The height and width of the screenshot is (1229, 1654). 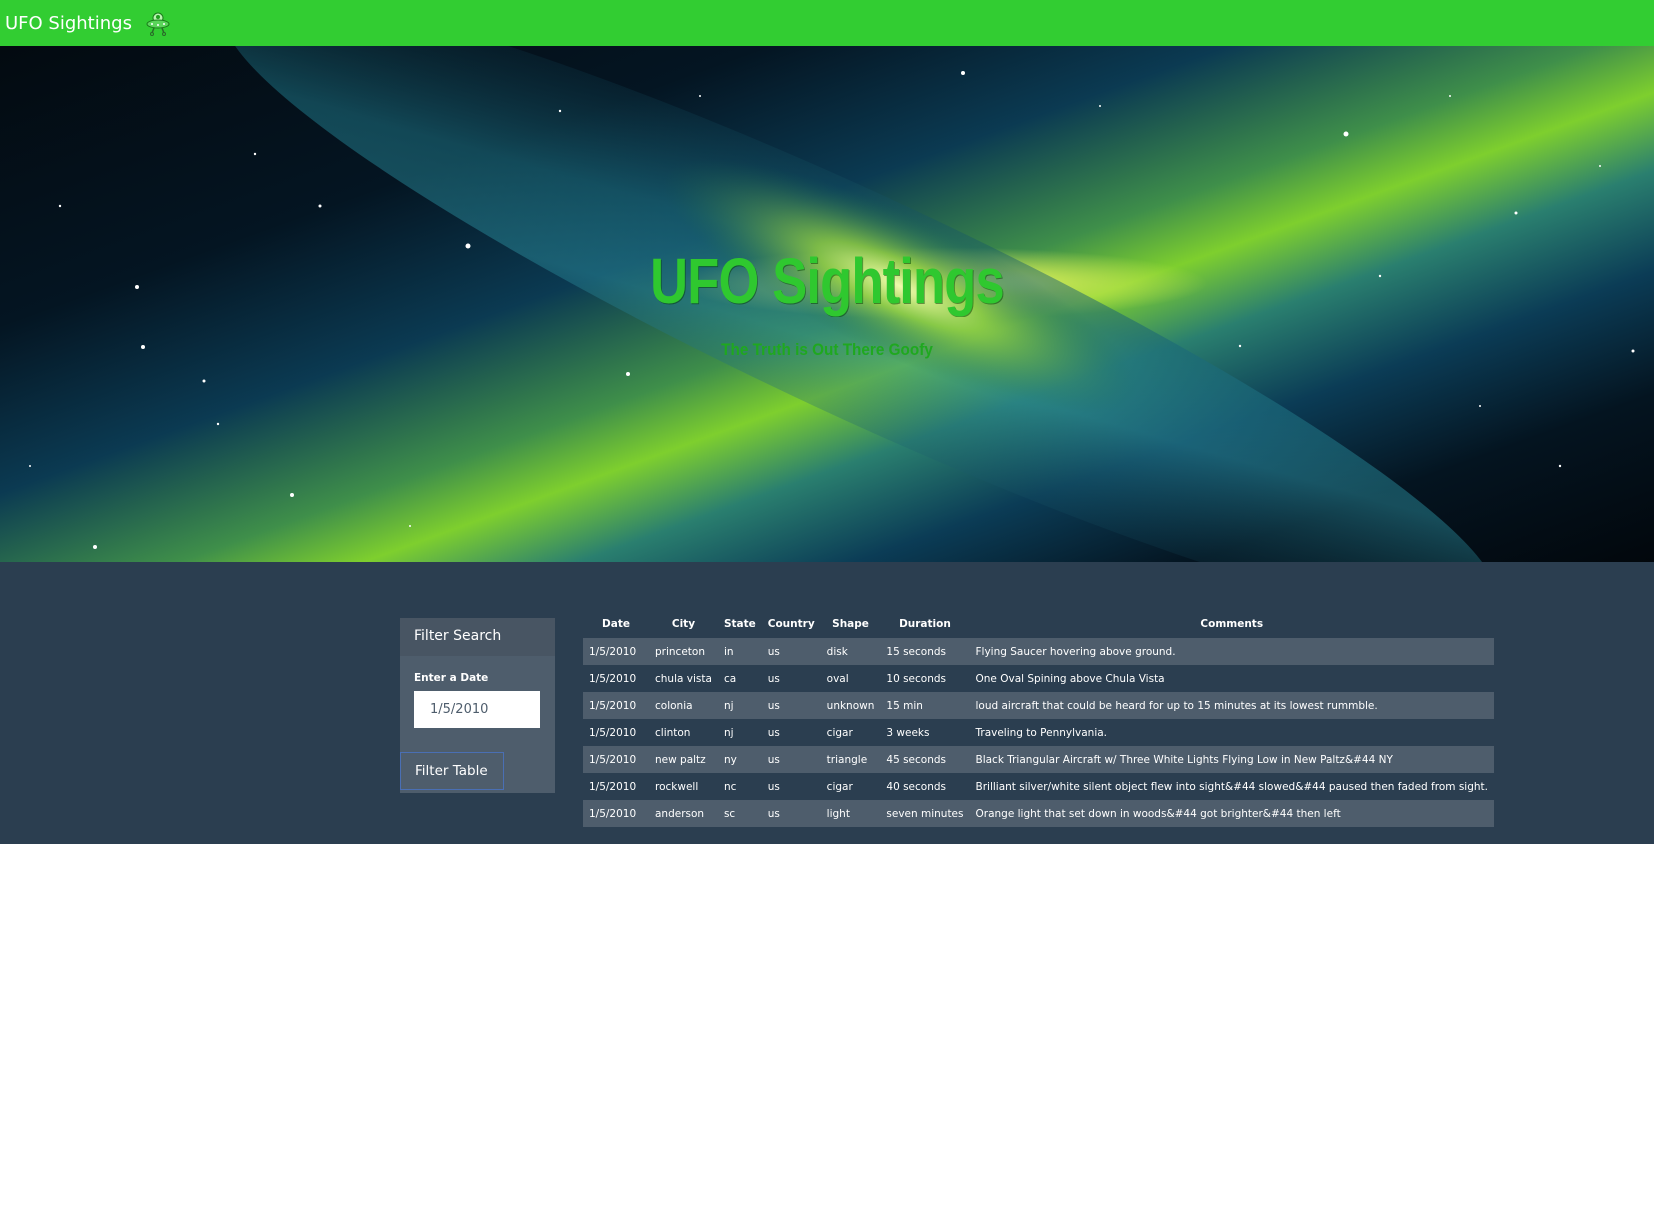 What do you see at coordinates (68, 23) in the screenshot?
I see `brand-text: UFO Sightings` at bounding box center [68, 23].